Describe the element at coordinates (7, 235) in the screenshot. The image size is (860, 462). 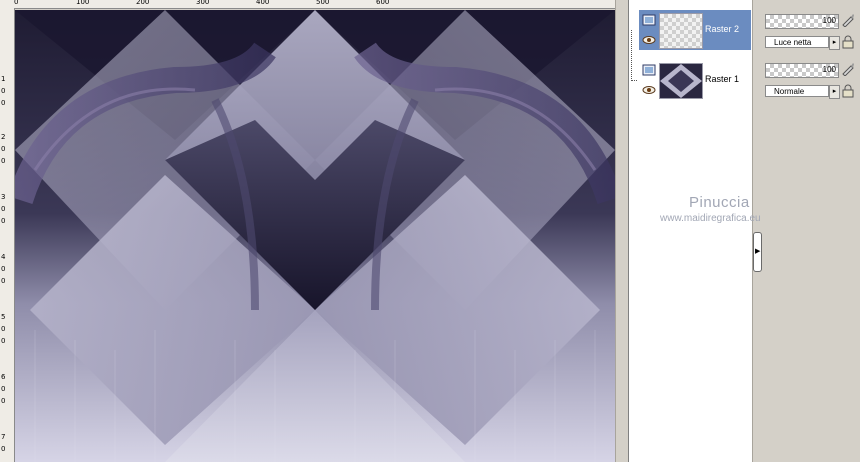
I see `vertical-ruler: 1 0 0 2 0 0 3 0 0 4 0 0 5 0 0 6 0 0 7 0` at that location.